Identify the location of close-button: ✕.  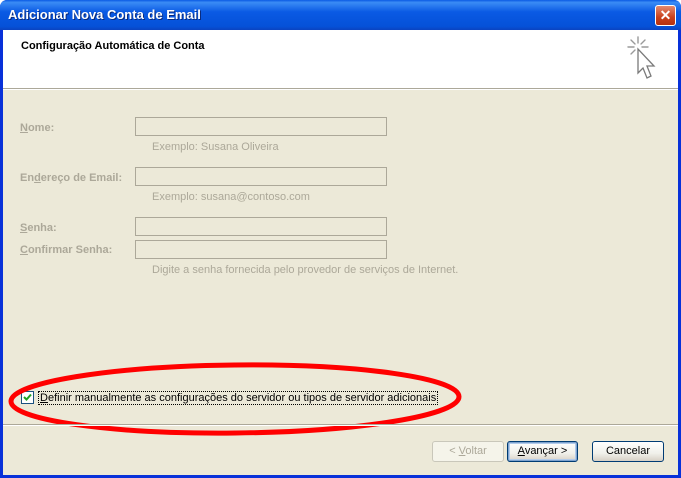
(665, 15).